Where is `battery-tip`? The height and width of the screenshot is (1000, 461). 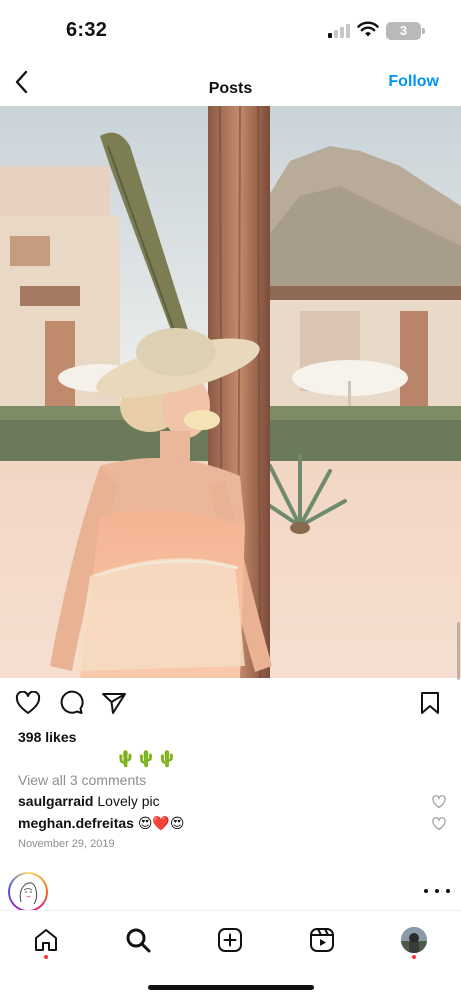
battery-tip is located at coordinates (423, 31).